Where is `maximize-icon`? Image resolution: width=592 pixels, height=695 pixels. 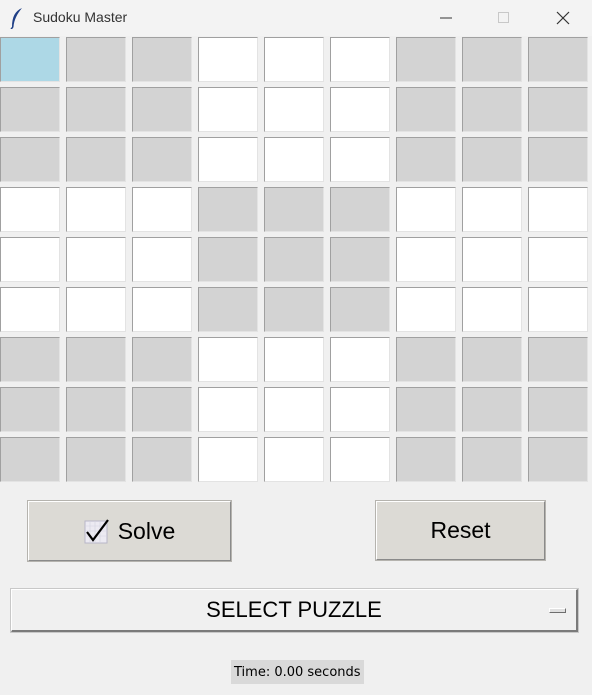 maximize-icon is located at coordinates (503, 17).